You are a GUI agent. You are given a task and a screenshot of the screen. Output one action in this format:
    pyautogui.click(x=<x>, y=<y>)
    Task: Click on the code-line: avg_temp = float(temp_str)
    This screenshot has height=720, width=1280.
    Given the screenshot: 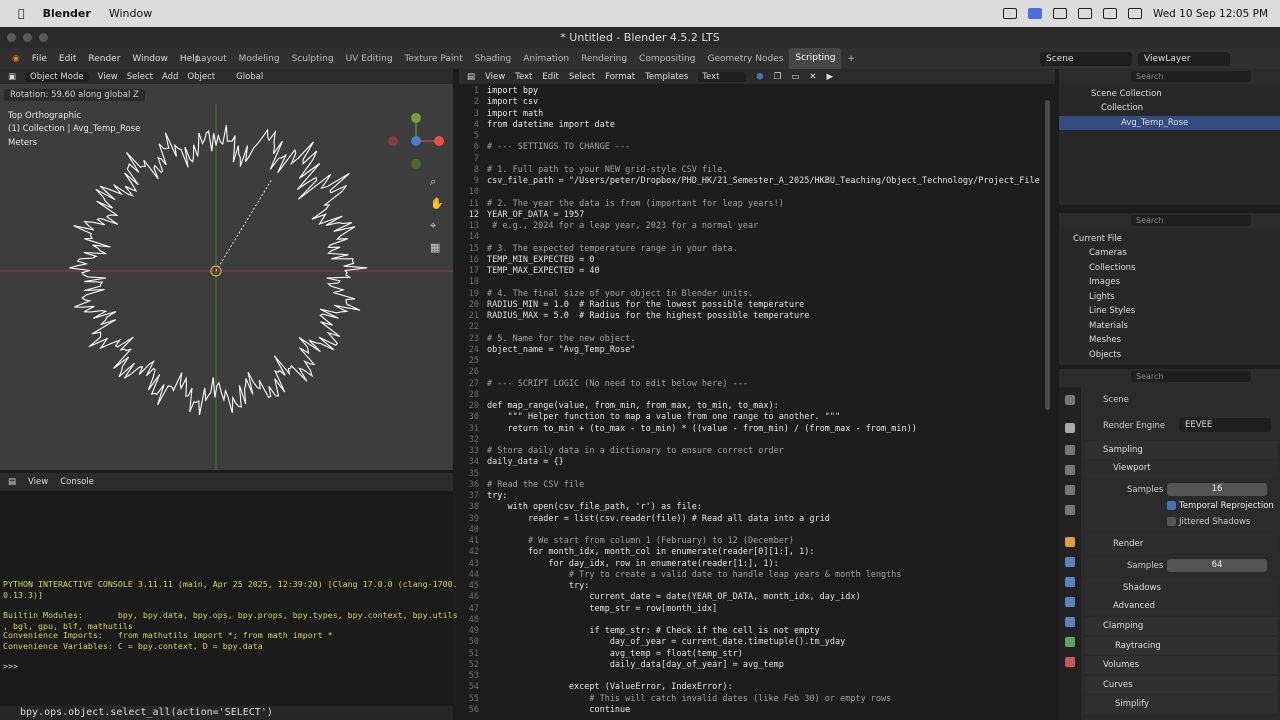 What is the action you would take?
    pyautogui.click(x=615, y=654)
    